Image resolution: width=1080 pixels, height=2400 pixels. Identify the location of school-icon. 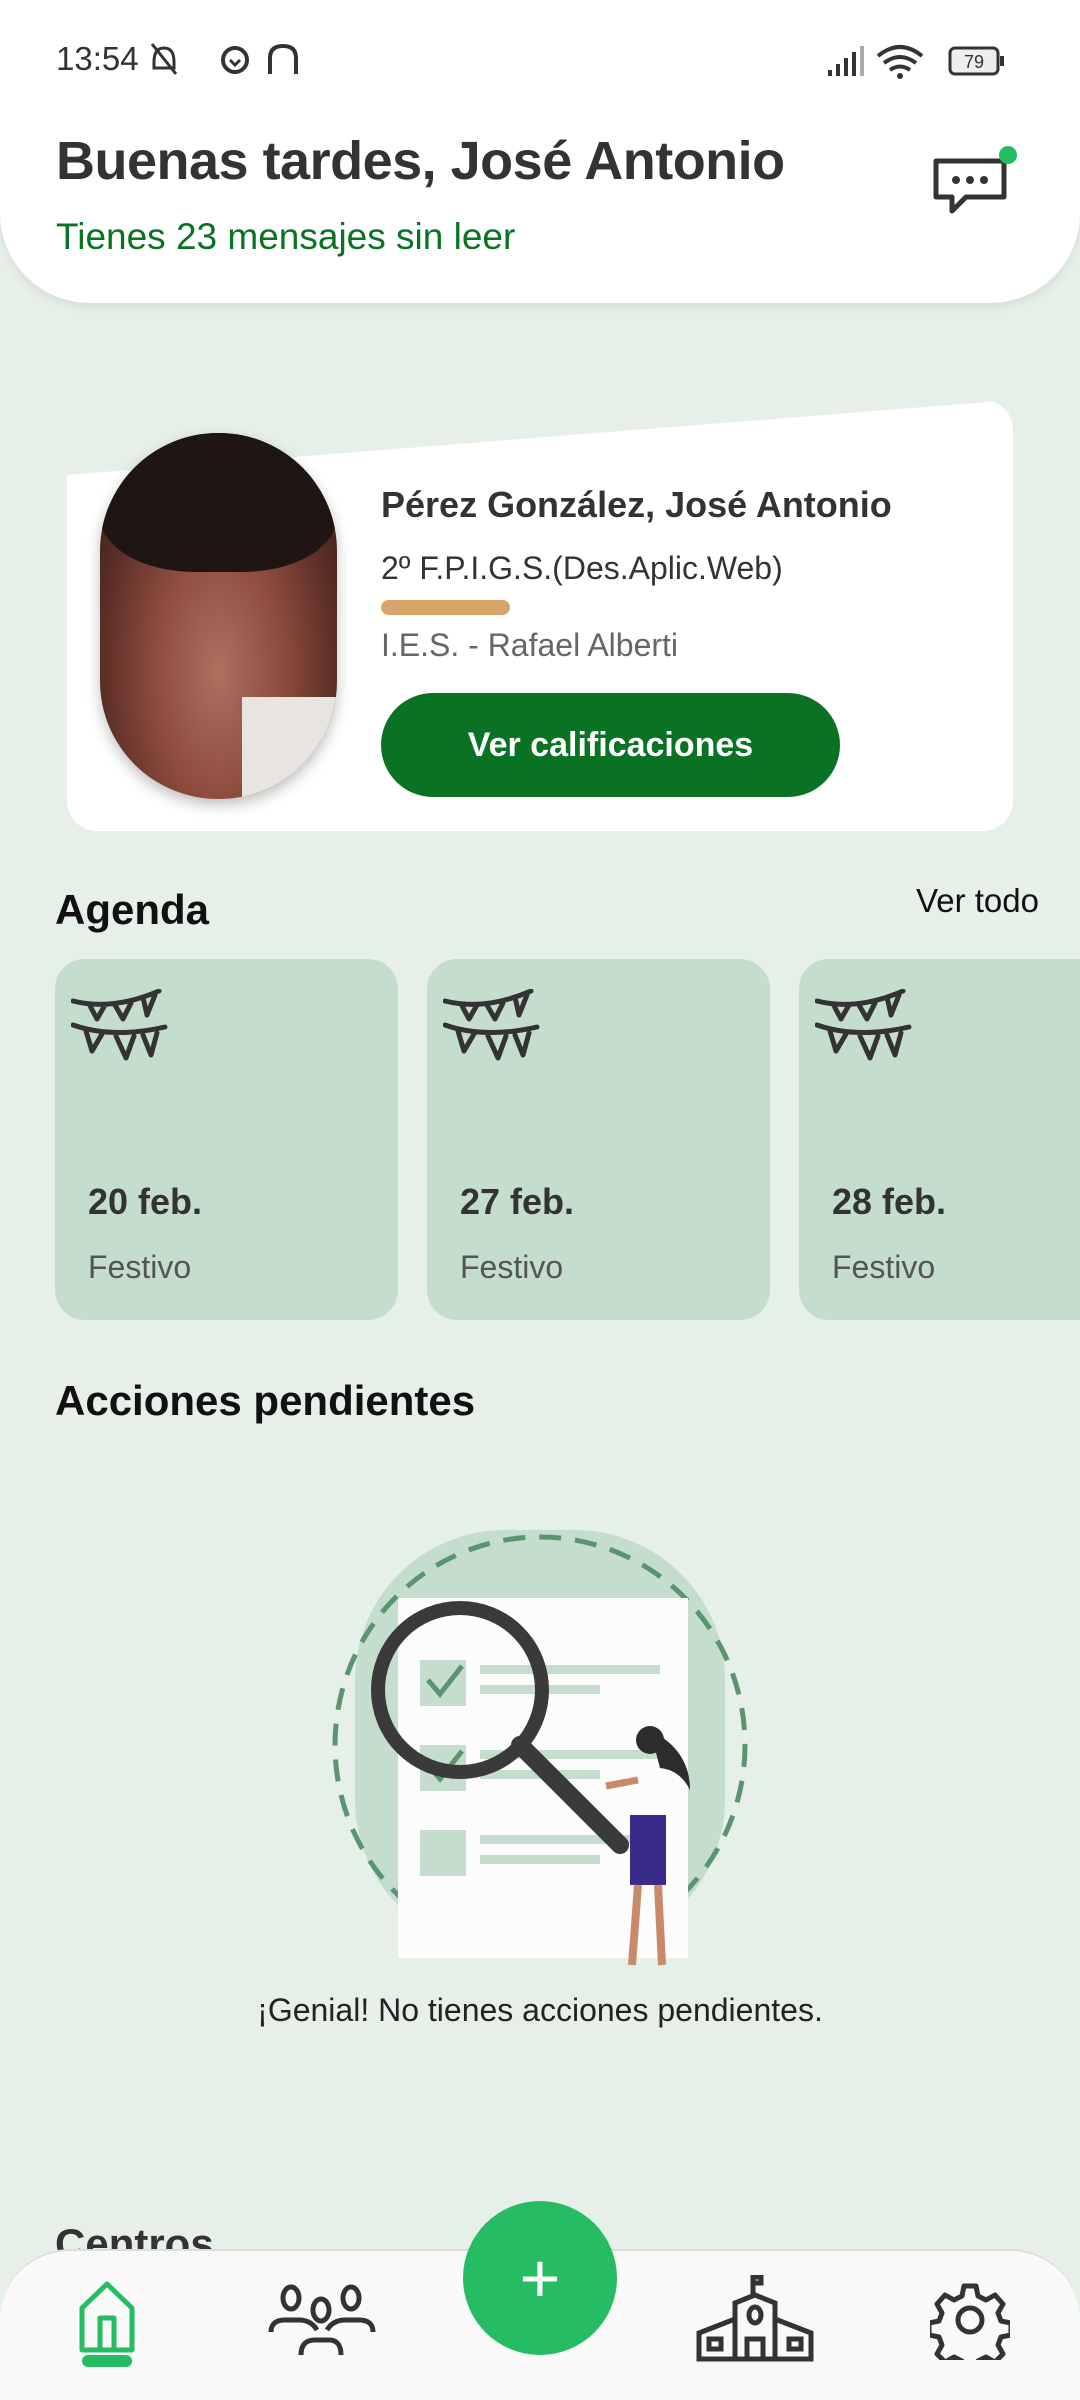
(755, 2318).